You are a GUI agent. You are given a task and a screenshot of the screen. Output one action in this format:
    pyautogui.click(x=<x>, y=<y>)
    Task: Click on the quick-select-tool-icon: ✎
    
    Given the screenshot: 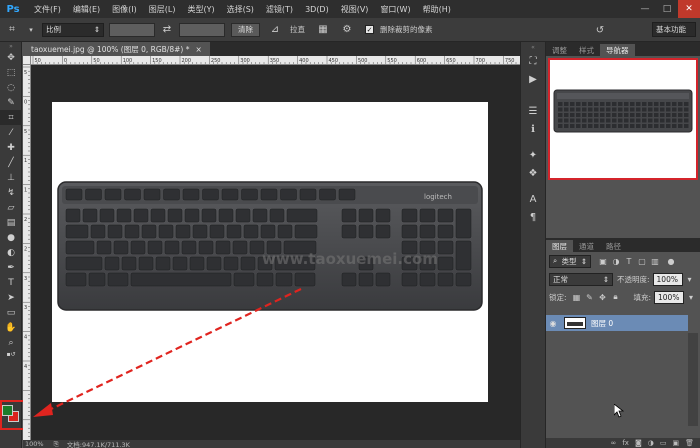 What is the action you would take?
    pyautogui.click(x=11, y=102)
    